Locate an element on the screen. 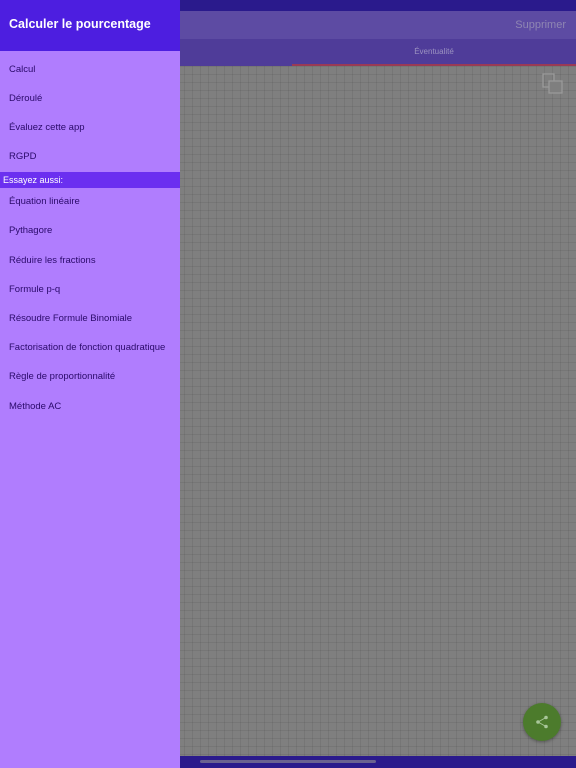 This screenshot has width=576, height=768. share-icon is located at coordinates (542, 722).